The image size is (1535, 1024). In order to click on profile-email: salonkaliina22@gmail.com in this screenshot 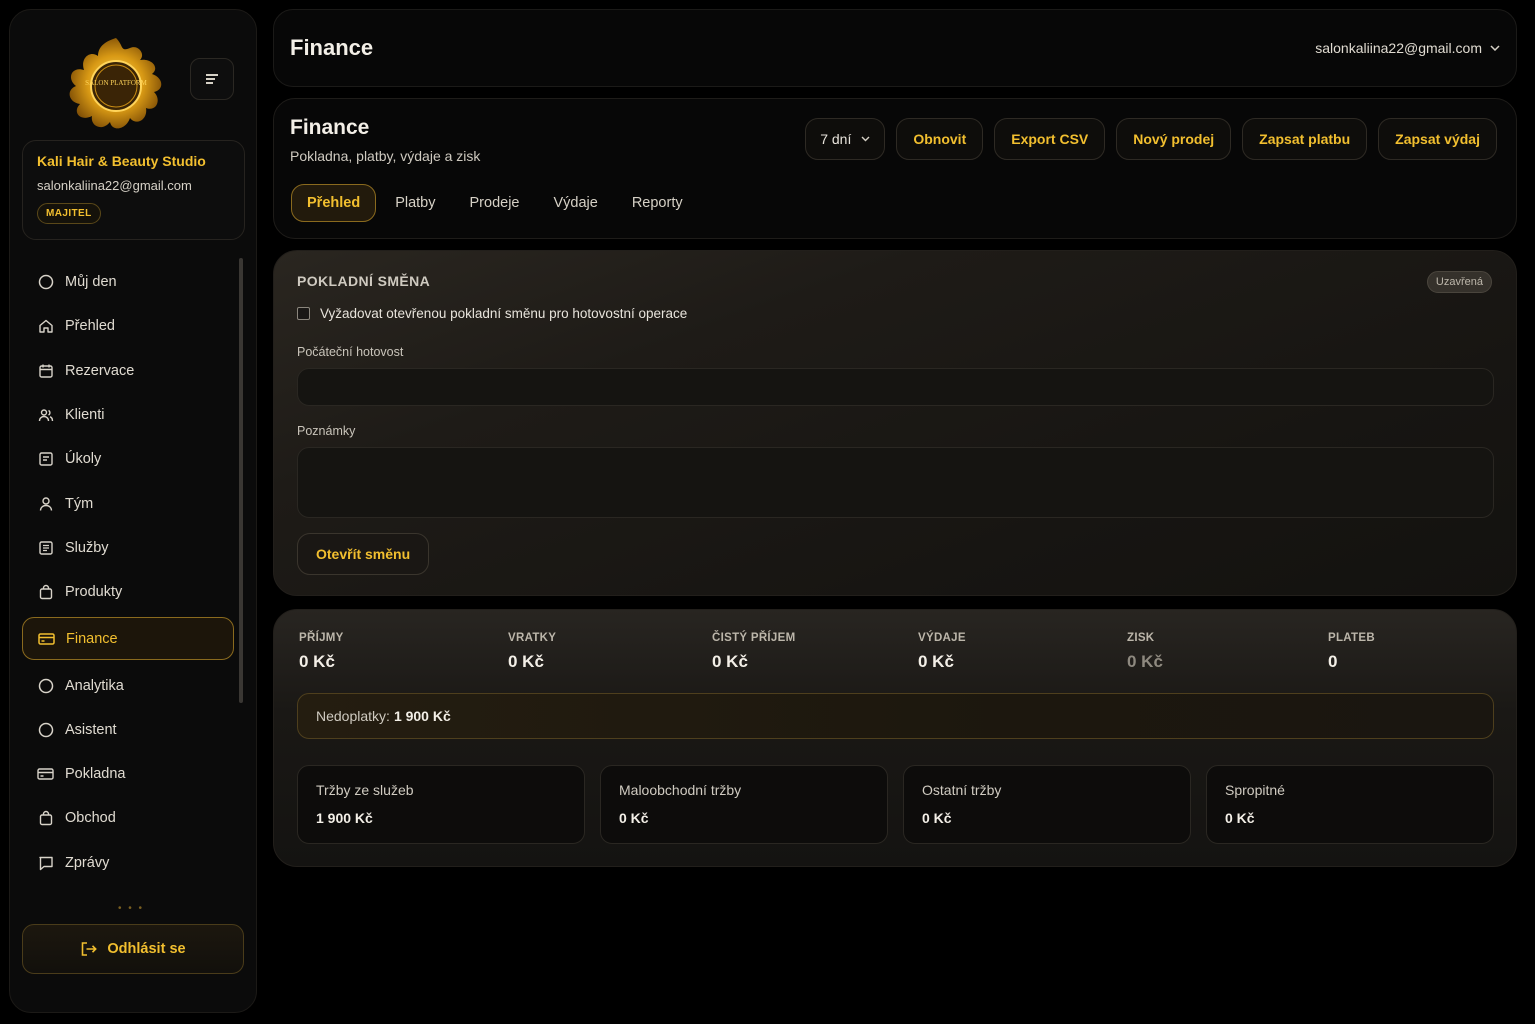, I will do `click(114, 185)`.